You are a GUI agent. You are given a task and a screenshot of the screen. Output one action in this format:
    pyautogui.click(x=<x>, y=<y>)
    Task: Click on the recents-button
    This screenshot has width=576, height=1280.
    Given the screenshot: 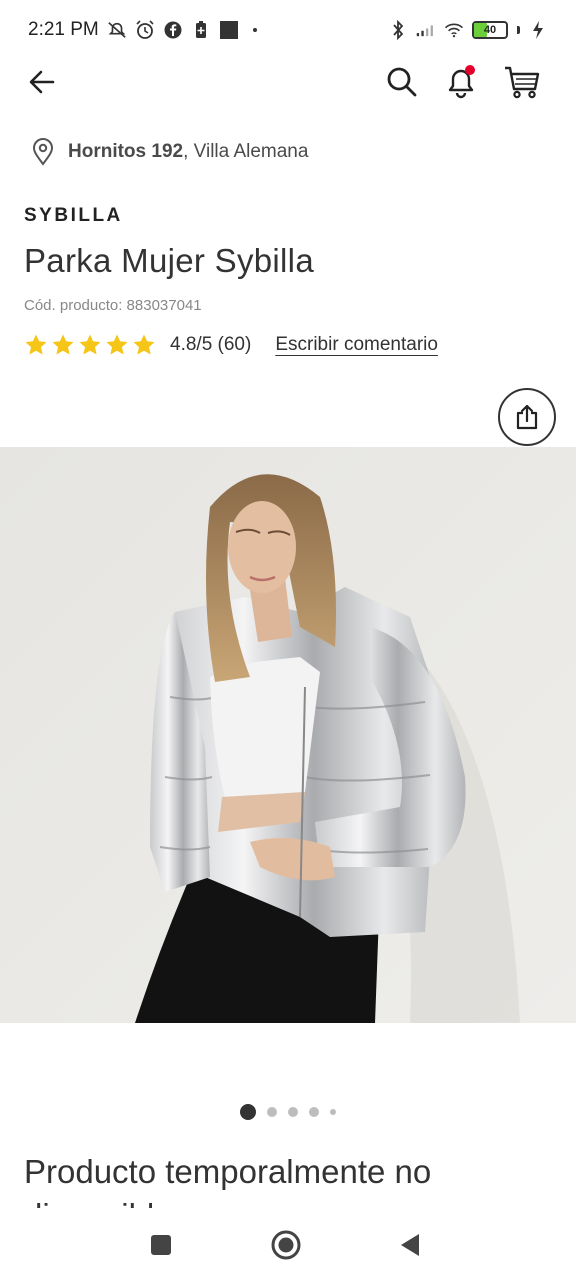 What is the action you would take?
    pyautogui.click(x=161, y=1245)
    